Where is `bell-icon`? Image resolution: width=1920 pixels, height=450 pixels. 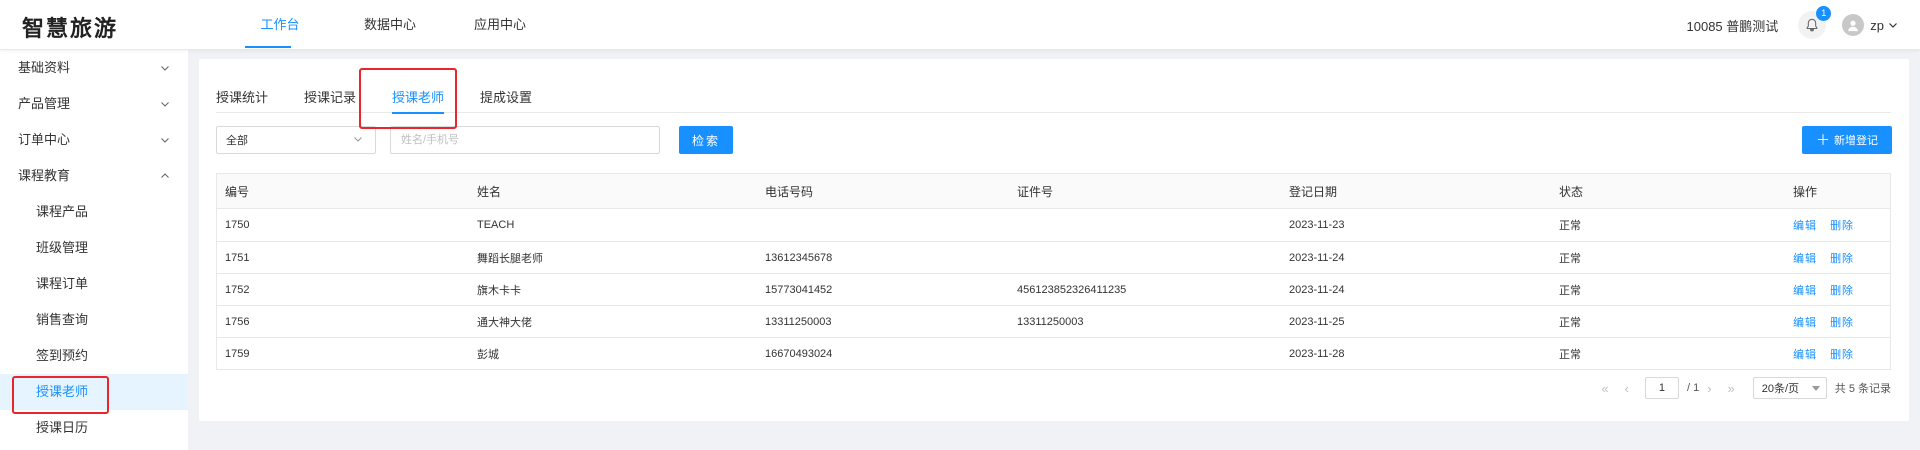
bell-icon is located at coordinates (1812, 25).